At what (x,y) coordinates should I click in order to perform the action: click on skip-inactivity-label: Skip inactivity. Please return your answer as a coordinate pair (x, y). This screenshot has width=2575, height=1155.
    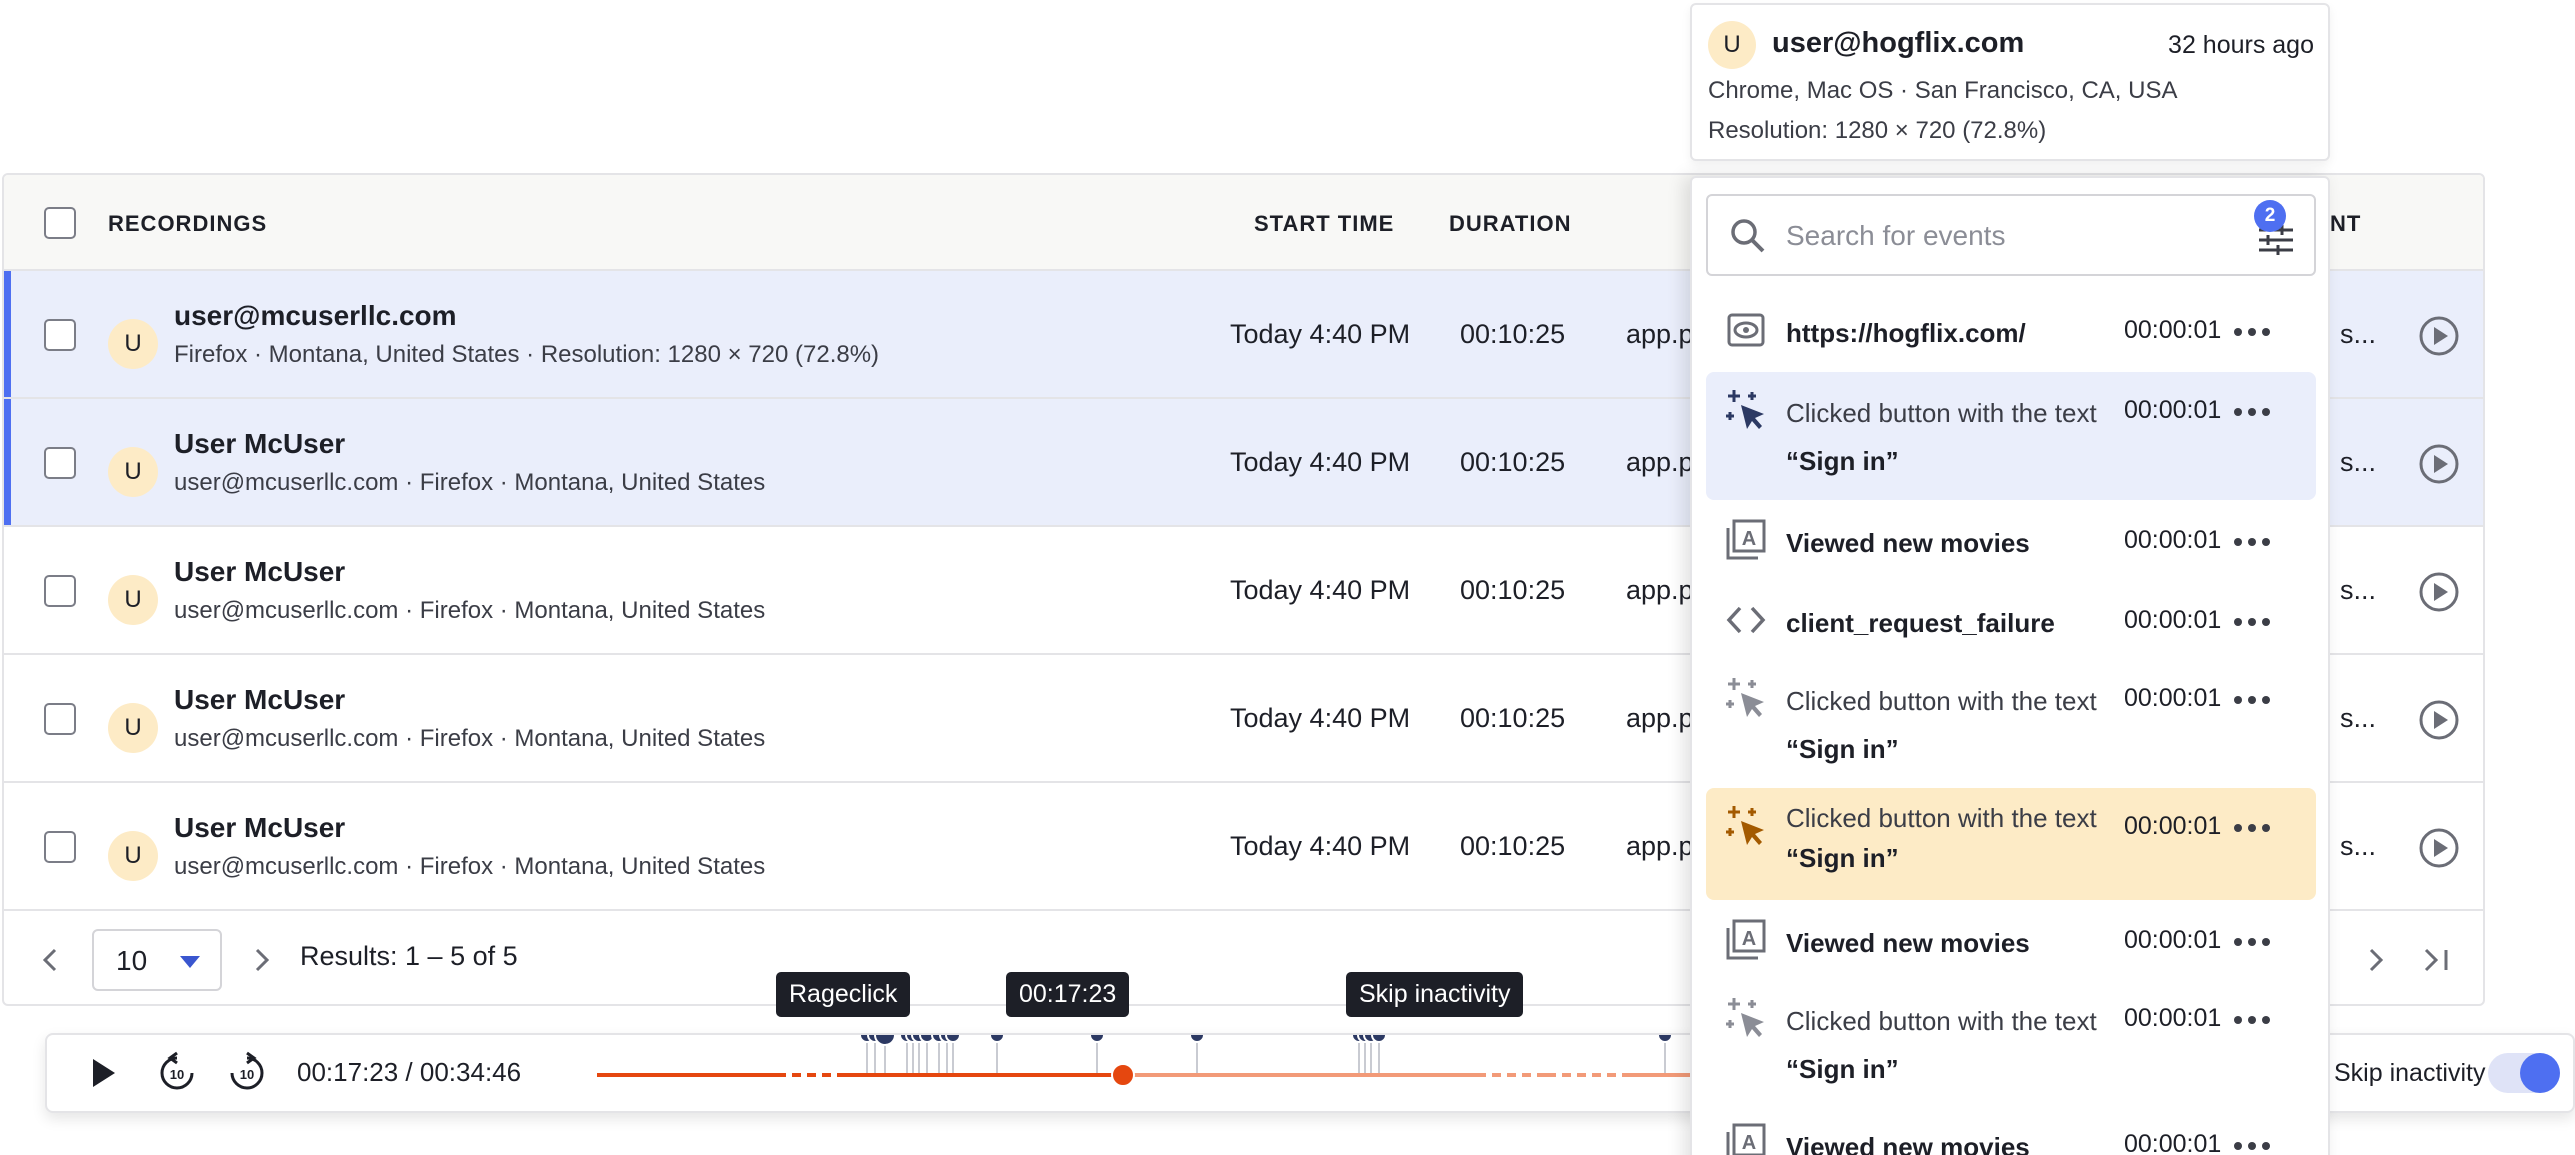
    Looking at the image, I should click on (2410, 1073).